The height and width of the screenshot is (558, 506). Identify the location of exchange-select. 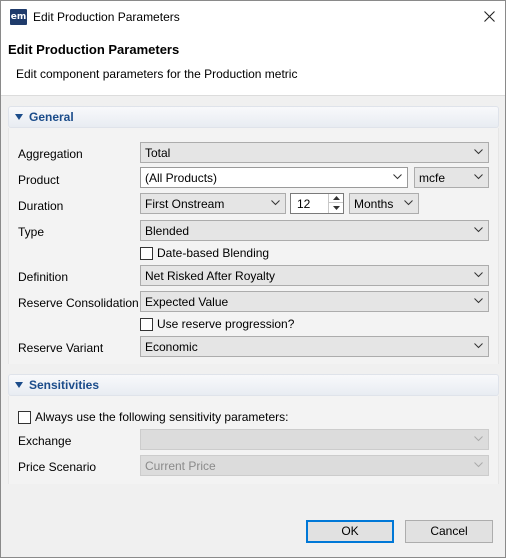
(314, 439).